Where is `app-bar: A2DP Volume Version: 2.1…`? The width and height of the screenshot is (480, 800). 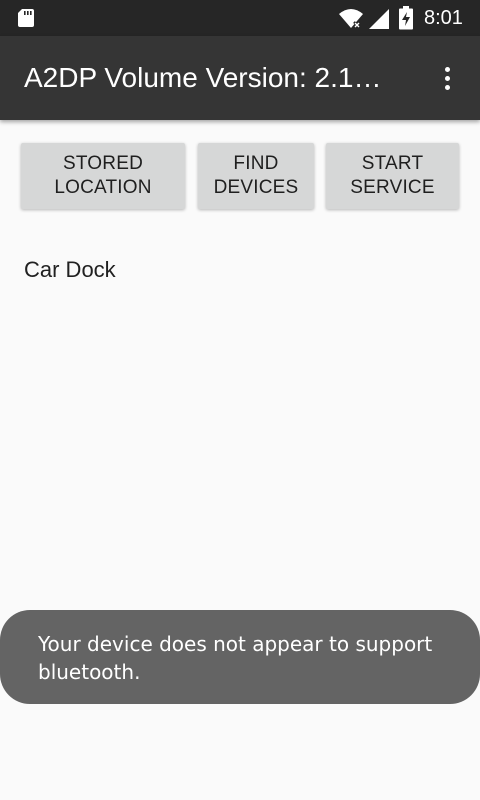
app-bar: A2DP Volume Version: 2.1… is located at coordinates (240, 78).